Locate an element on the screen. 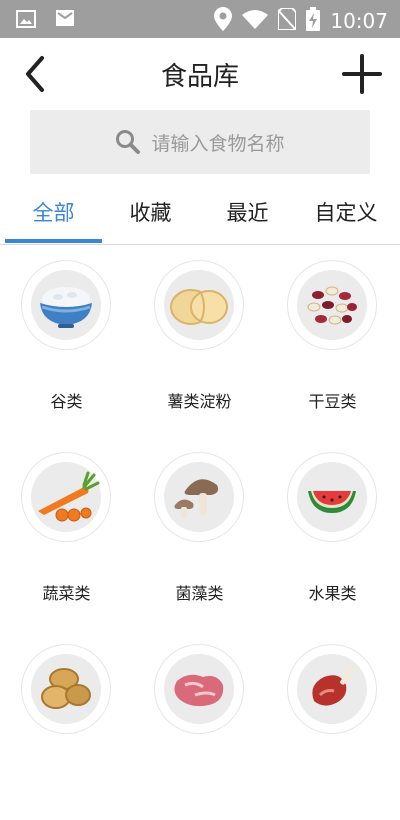 This screenshot has width=400, height=820. category-item-tubers-starch: 薯类淀粉 is located at coordinates (199, 340).